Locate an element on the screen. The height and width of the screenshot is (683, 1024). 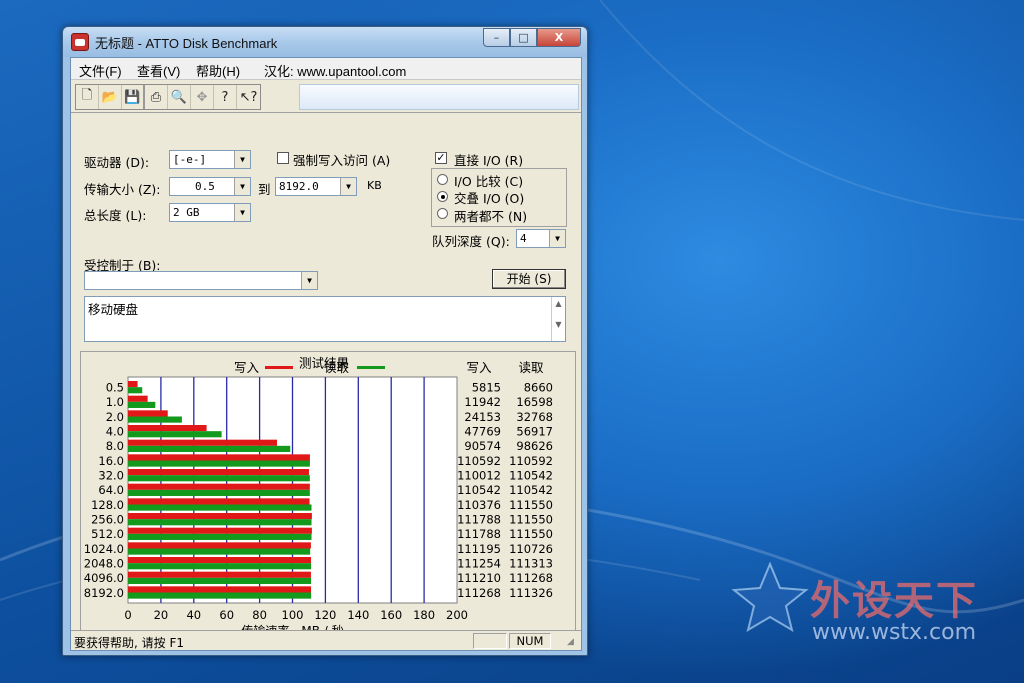
read-value: 111550 is located at coordinates (531, 505).